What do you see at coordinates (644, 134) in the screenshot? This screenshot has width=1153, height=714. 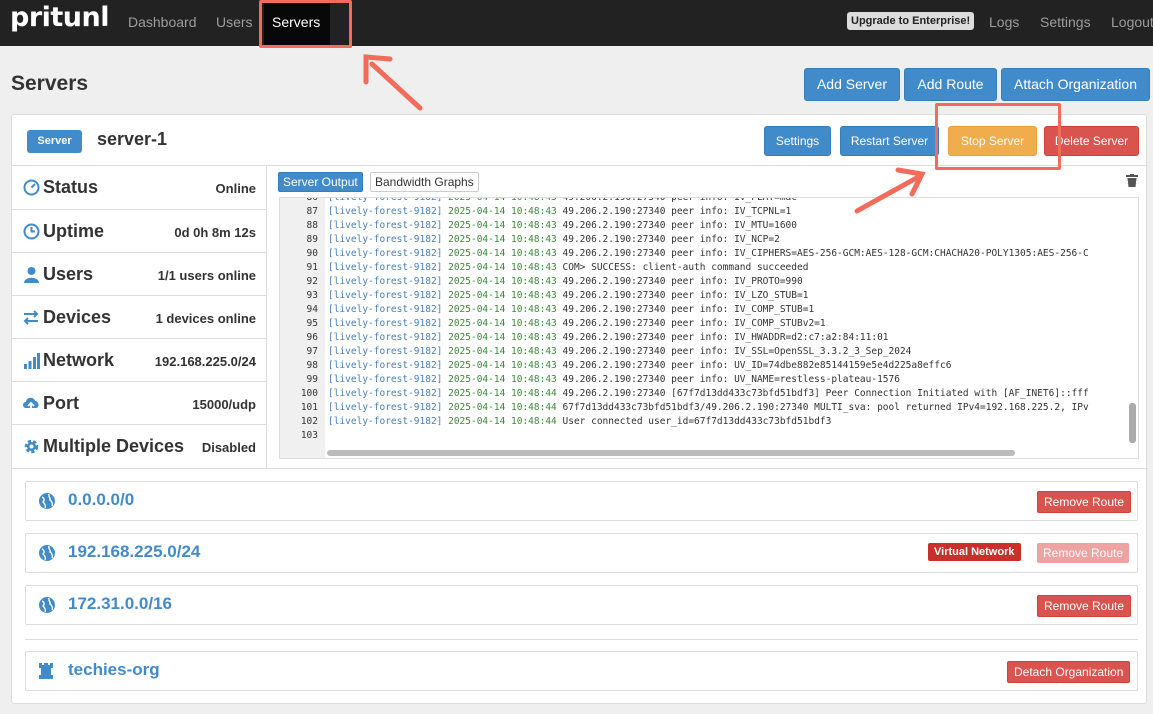 I see `annotation-arrows` at bounding box center [644, 134].